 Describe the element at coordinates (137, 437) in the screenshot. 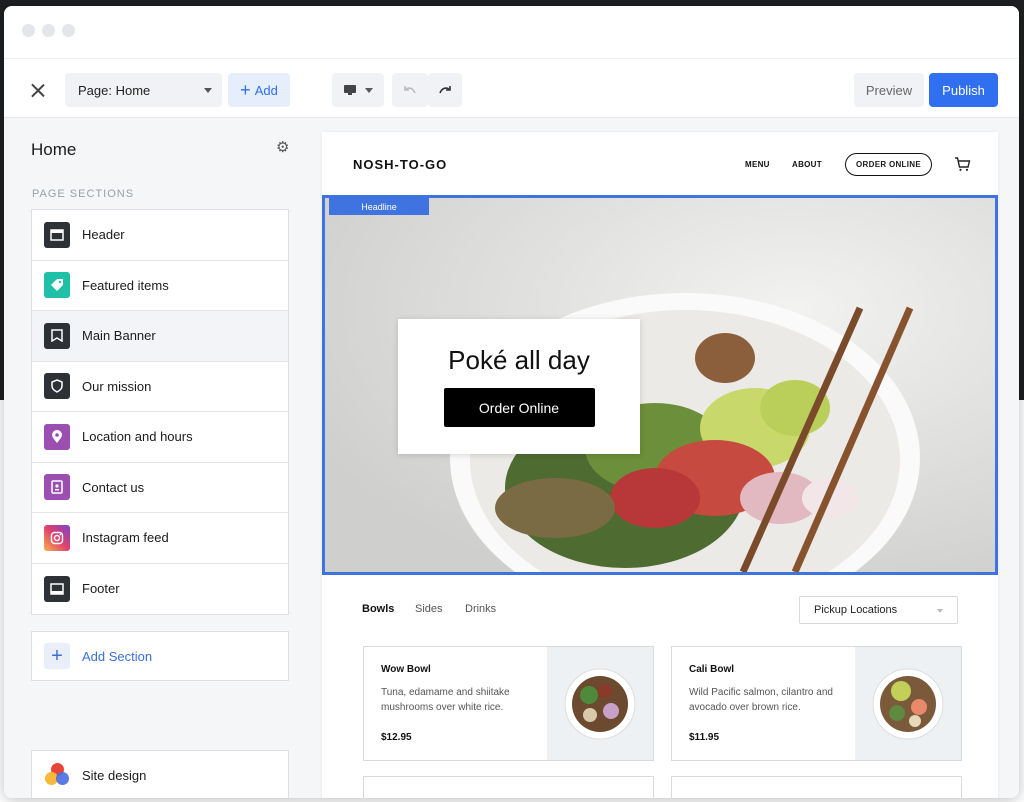

I see `section-item-label: Location and hours` at that location.